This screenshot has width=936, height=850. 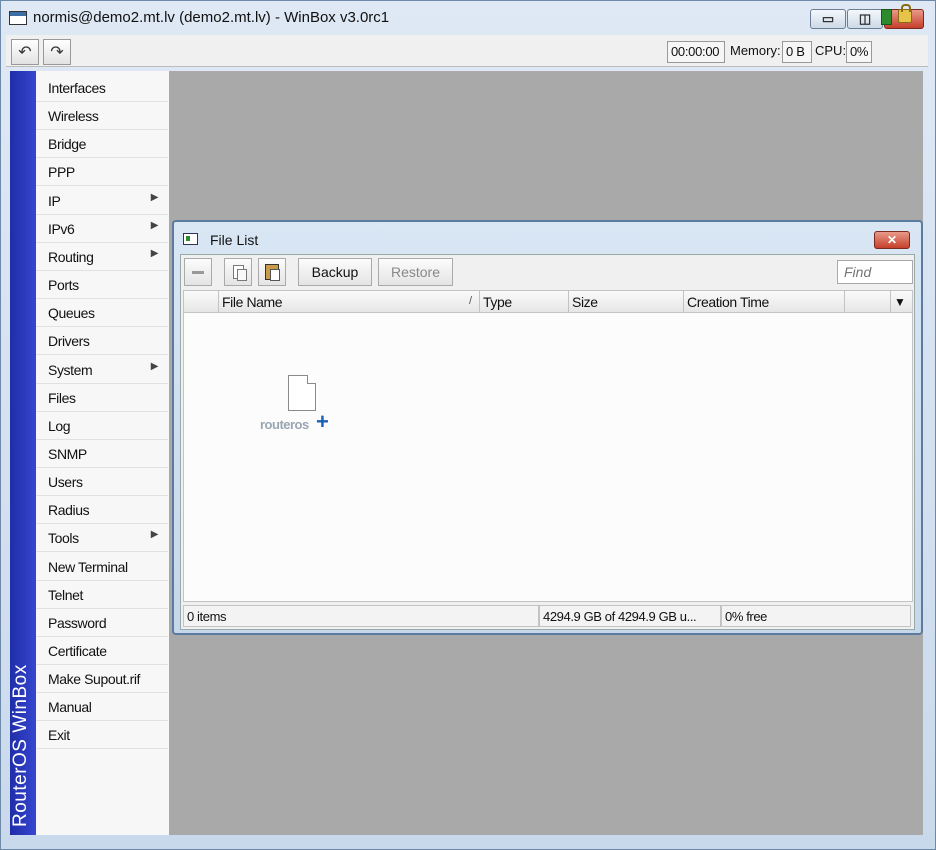 What do you see at coordinates (63, 538) in the screenshot?
I see `sidebar-item-label: Tools` at bounding box center [63, 538].